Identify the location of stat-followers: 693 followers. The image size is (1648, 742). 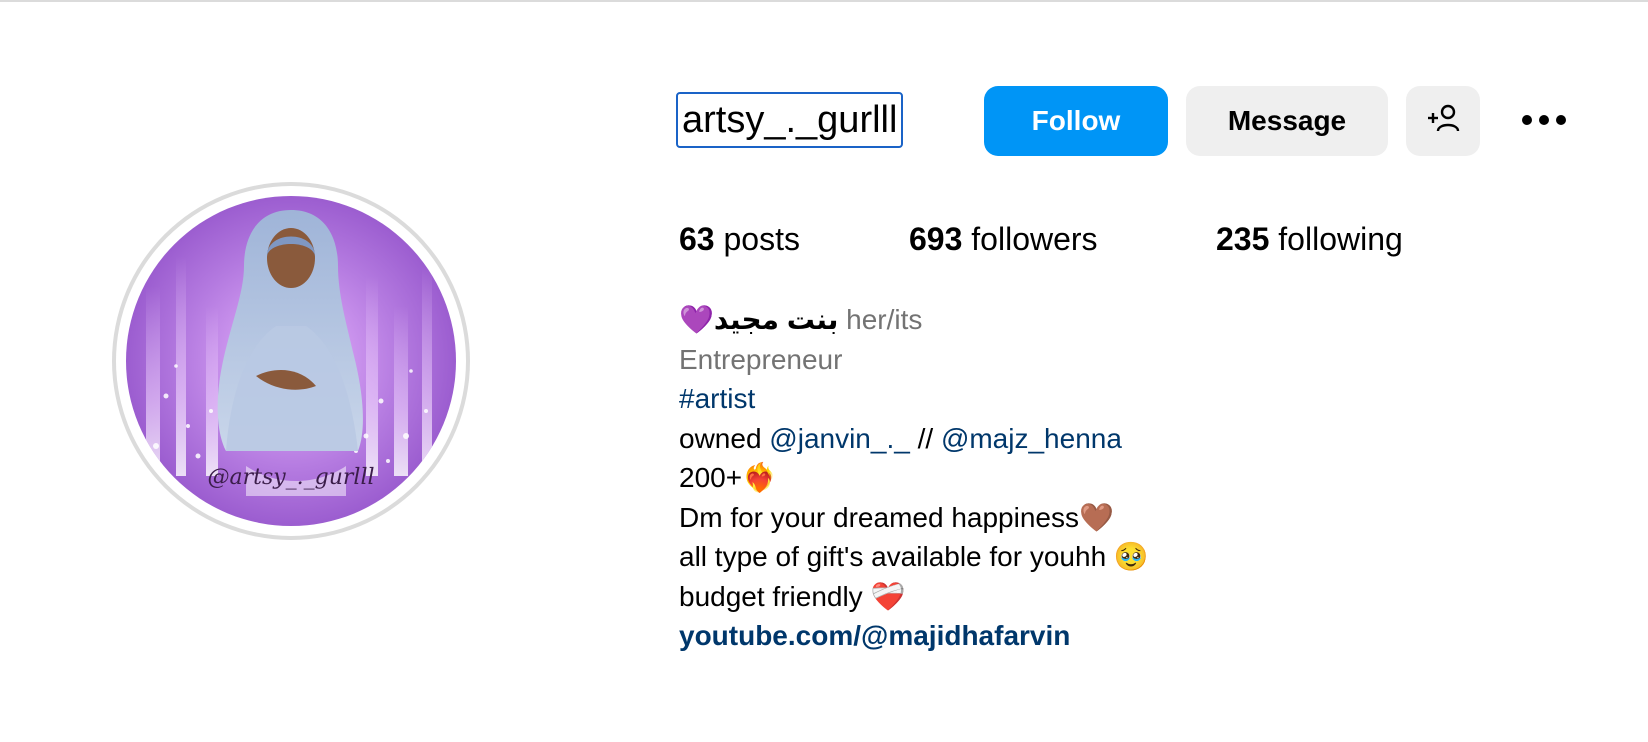
(1003, 239).